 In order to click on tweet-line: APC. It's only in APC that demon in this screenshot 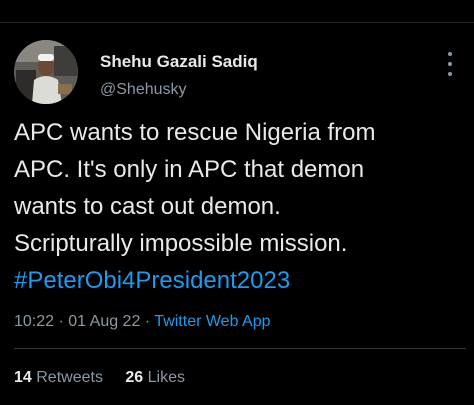, I will do `click(189, 169)`.